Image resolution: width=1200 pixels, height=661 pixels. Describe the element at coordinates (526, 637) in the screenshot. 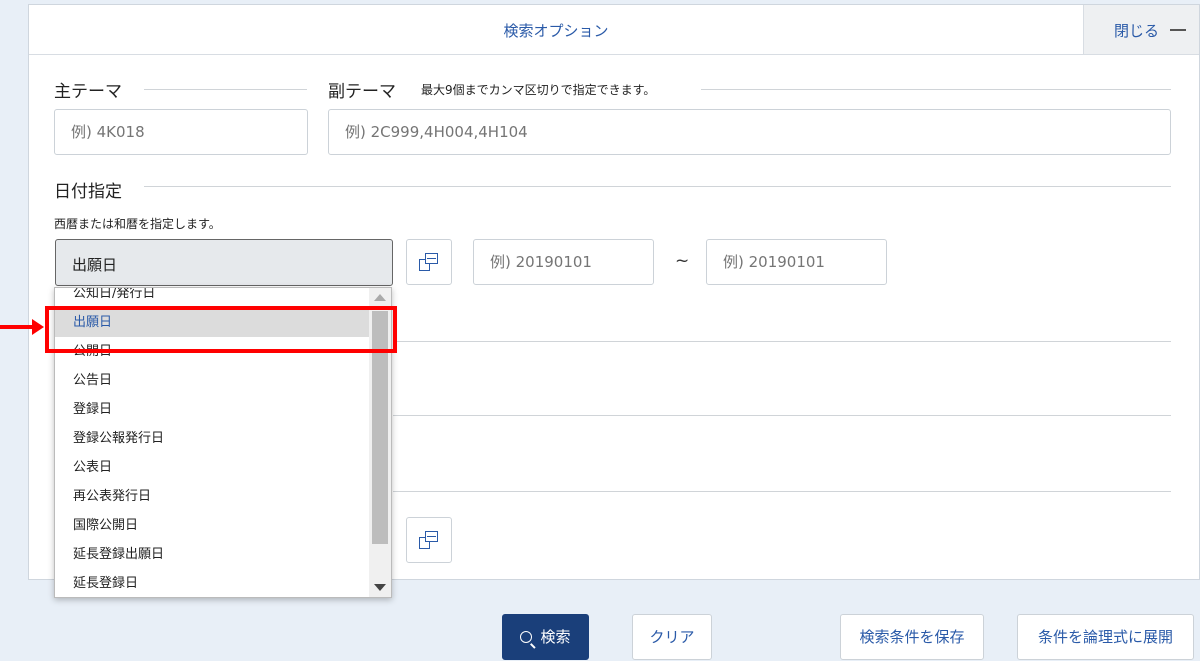

I see `search-icon` at that location.